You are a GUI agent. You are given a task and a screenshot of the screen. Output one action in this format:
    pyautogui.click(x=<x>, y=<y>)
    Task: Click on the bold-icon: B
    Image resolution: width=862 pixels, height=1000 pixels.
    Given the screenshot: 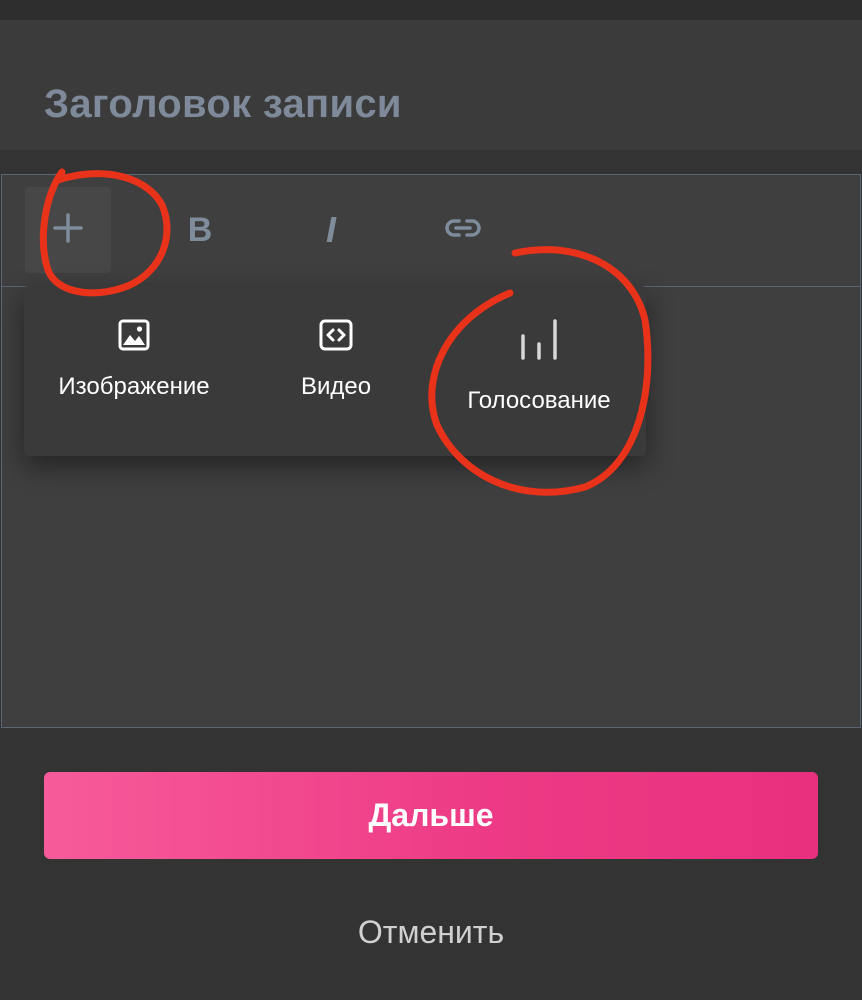 What is the action you would take?
    pyautogui.click(x=200, y=229)
    